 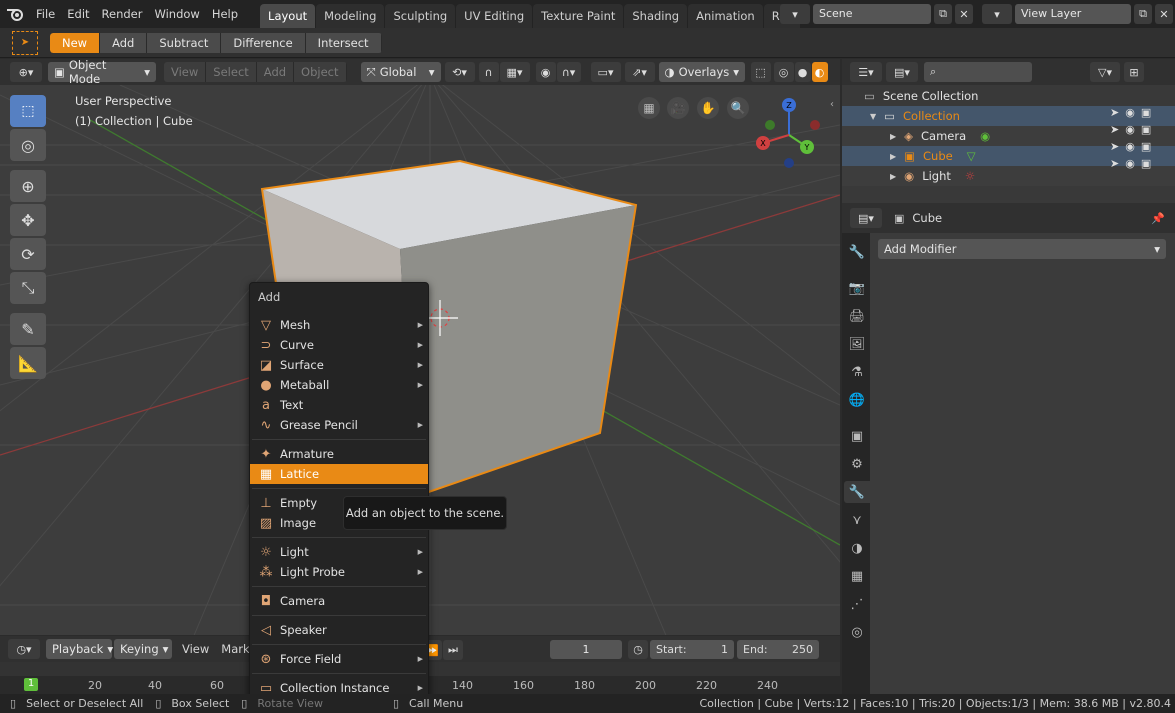 What do you see at coordinates (678, 108) in the screenshot?
I see `camera-view-icon: 🎥` at bounding box center [678, 108].